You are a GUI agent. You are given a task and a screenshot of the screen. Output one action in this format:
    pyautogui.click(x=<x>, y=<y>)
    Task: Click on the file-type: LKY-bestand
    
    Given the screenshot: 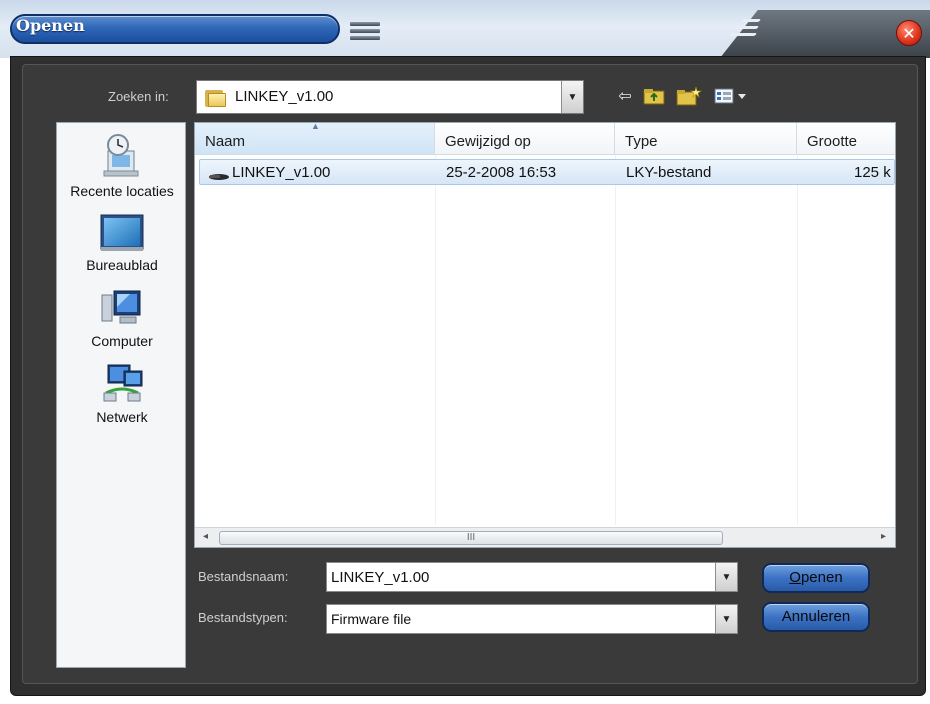 What is the action you would take?
    pyautogui.click(x=669, y=172)
    